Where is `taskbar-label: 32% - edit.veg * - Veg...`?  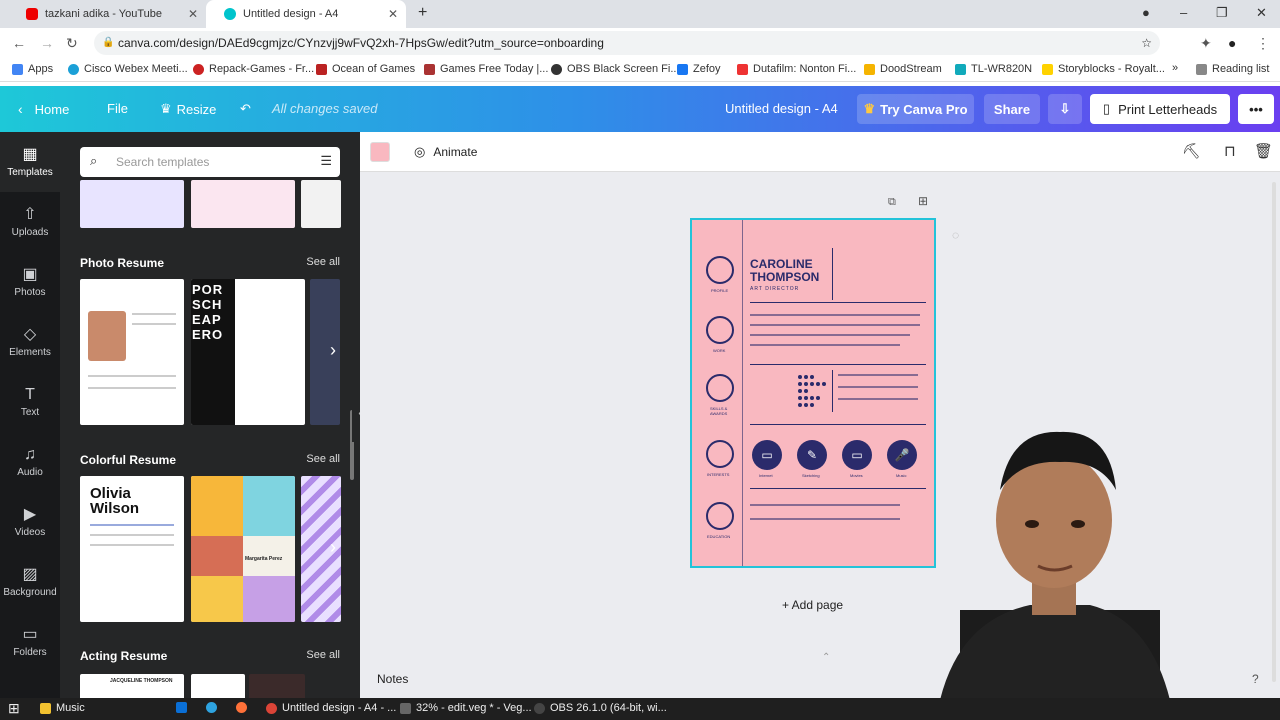 taskbar-label: 32% - edit.veg * - Veg... is located at coordinates (474, 708).